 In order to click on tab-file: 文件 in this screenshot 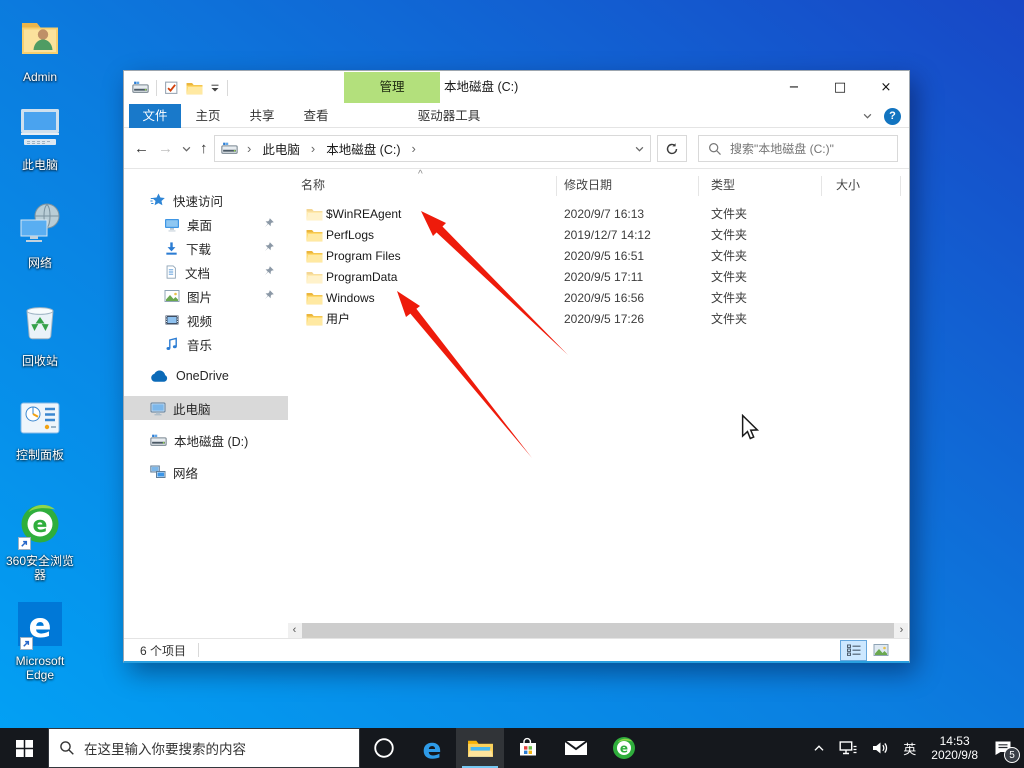, I will do `click(155, 116)`.